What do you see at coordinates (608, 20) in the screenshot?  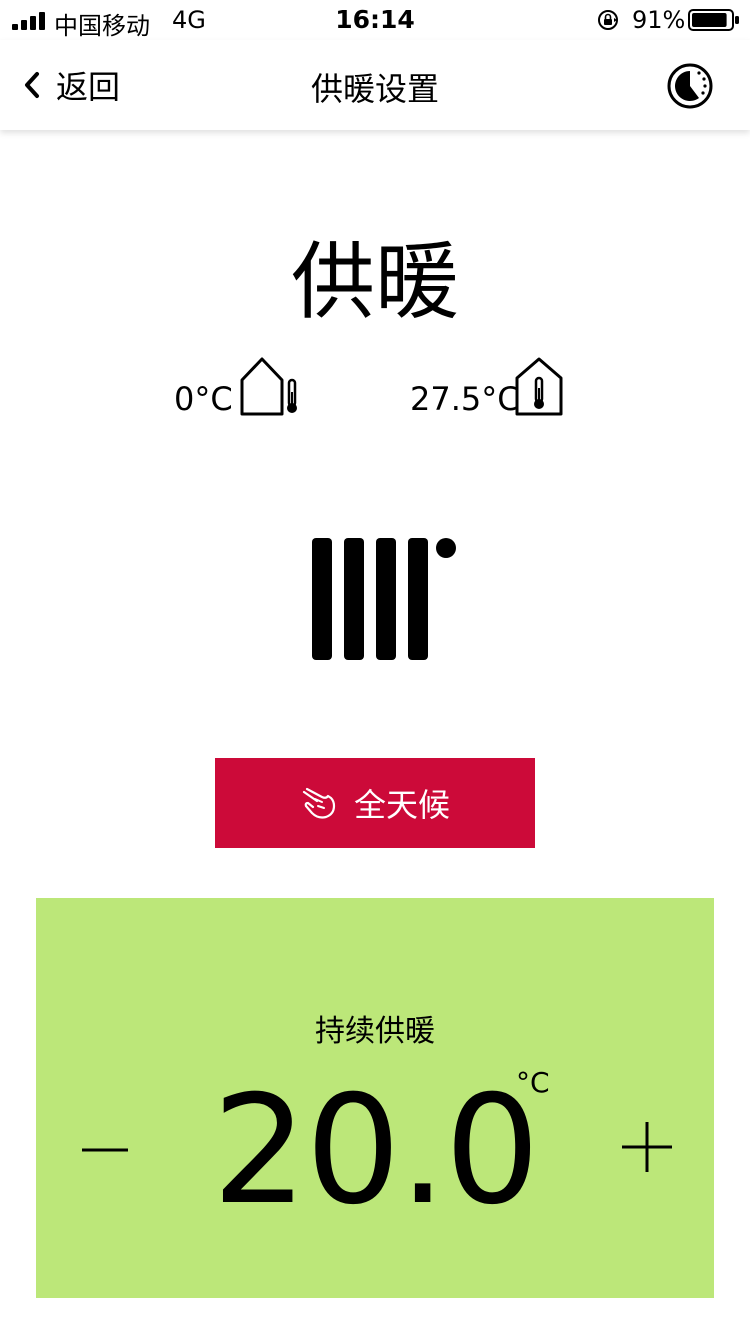 I see `rotation-lock-icon` at bounding box center [608, 20].